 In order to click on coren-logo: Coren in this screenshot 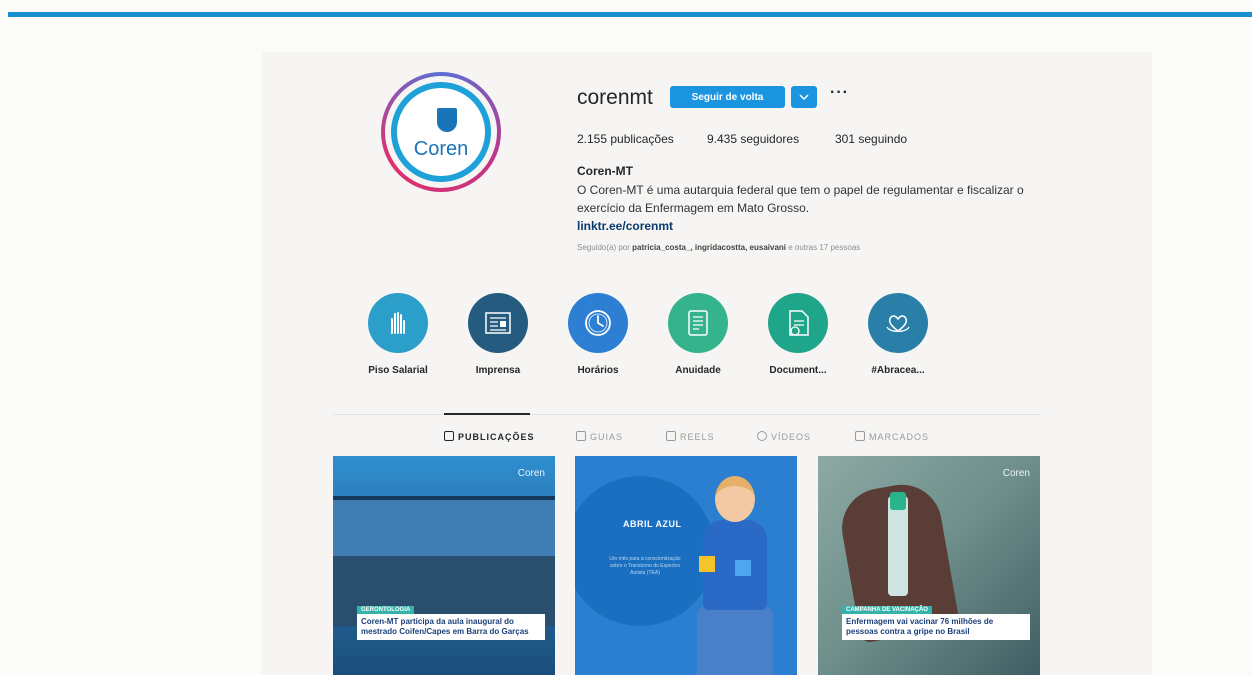, I will do `click(441, 132)`.